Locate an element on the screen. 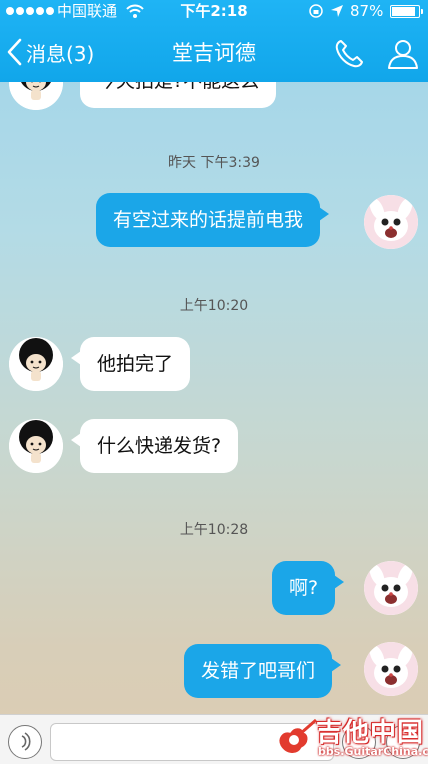  message-text: 什么快递发货? is located at coordinates (159, 446).